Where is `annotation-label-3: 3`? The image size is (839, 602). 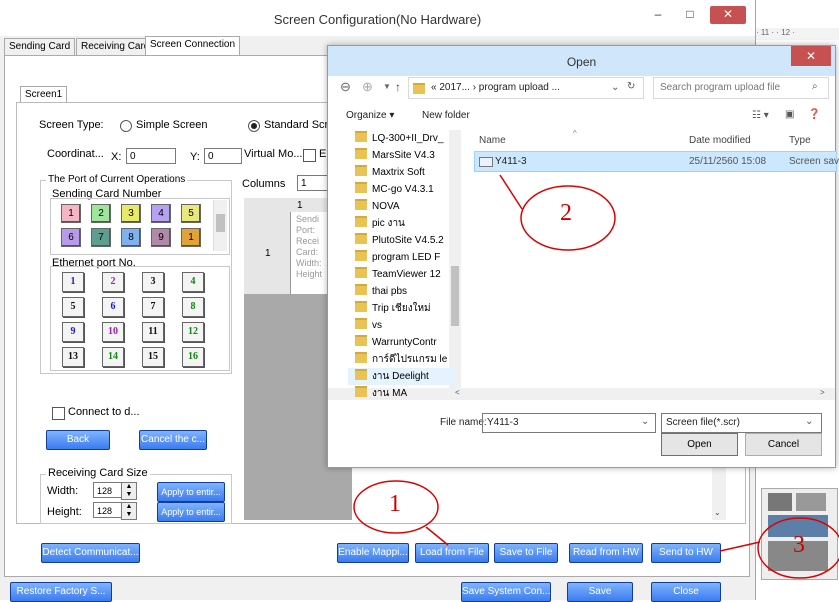
annotation-label-3: 3 is located at coordinates (799, 545).